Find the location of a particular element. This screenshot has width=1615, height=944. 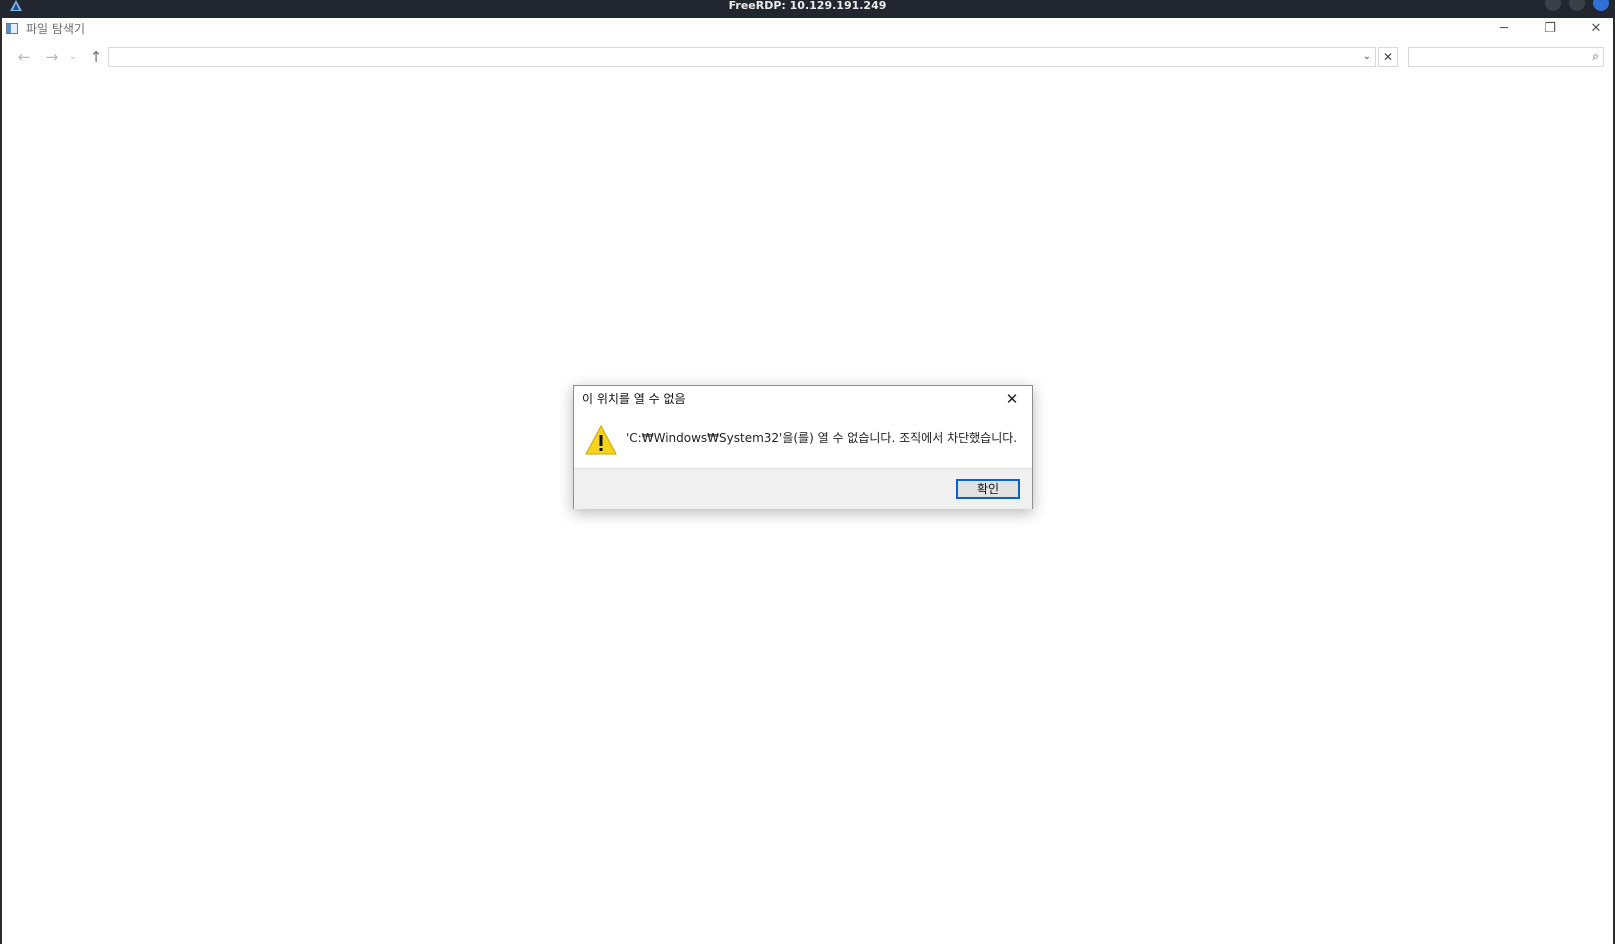

address-clear-icon: ✕ is located at coordinates (1388, 57).